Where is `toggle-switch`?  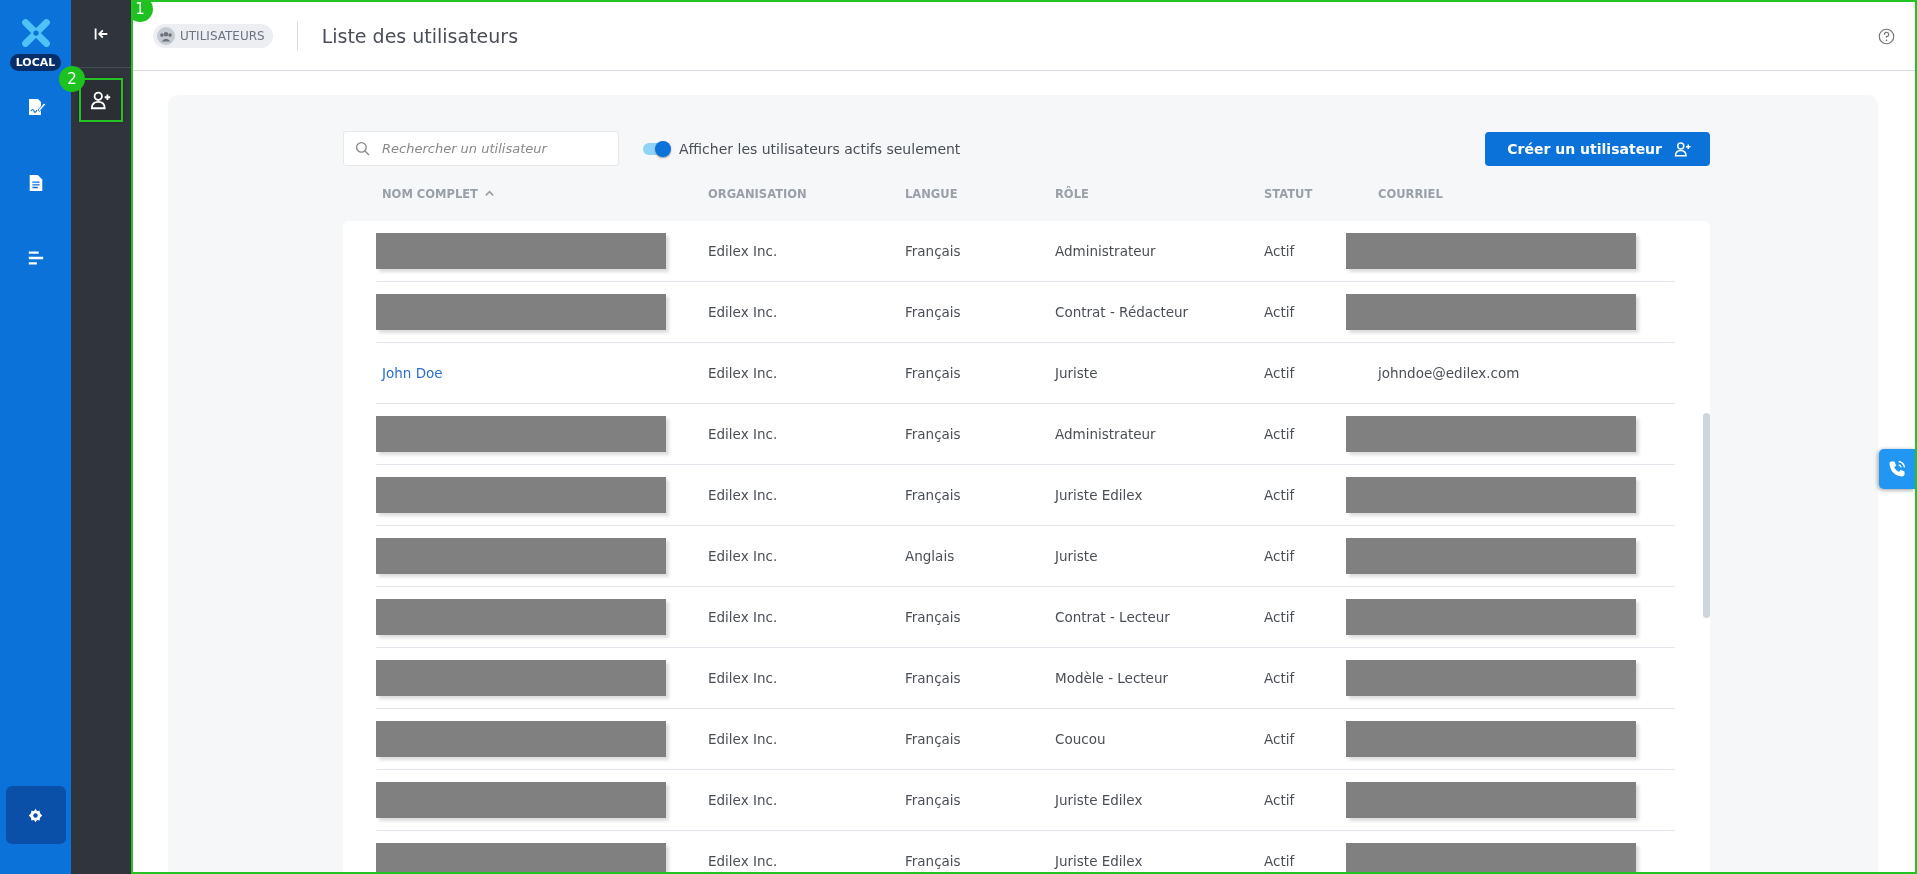 toggle-switch is located at coordinates (656, 148).